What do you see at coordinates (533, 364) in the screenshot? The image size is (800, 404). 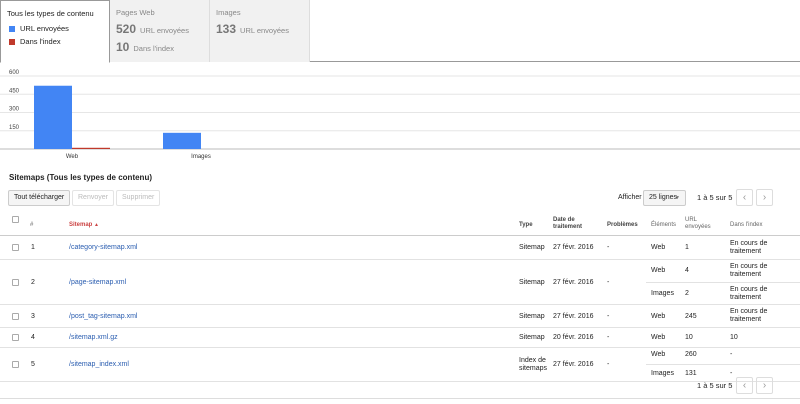 I see `row-type: Index de sitemaps` at bounding box center [533, 364].